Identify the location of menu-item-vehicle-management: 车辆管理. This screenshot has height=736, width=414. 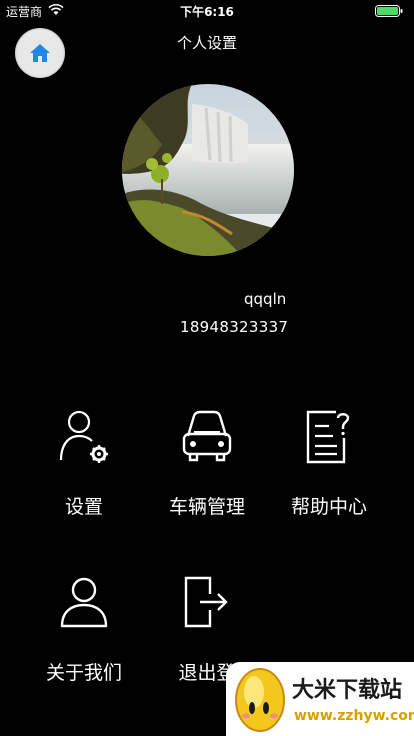
(207, 463).